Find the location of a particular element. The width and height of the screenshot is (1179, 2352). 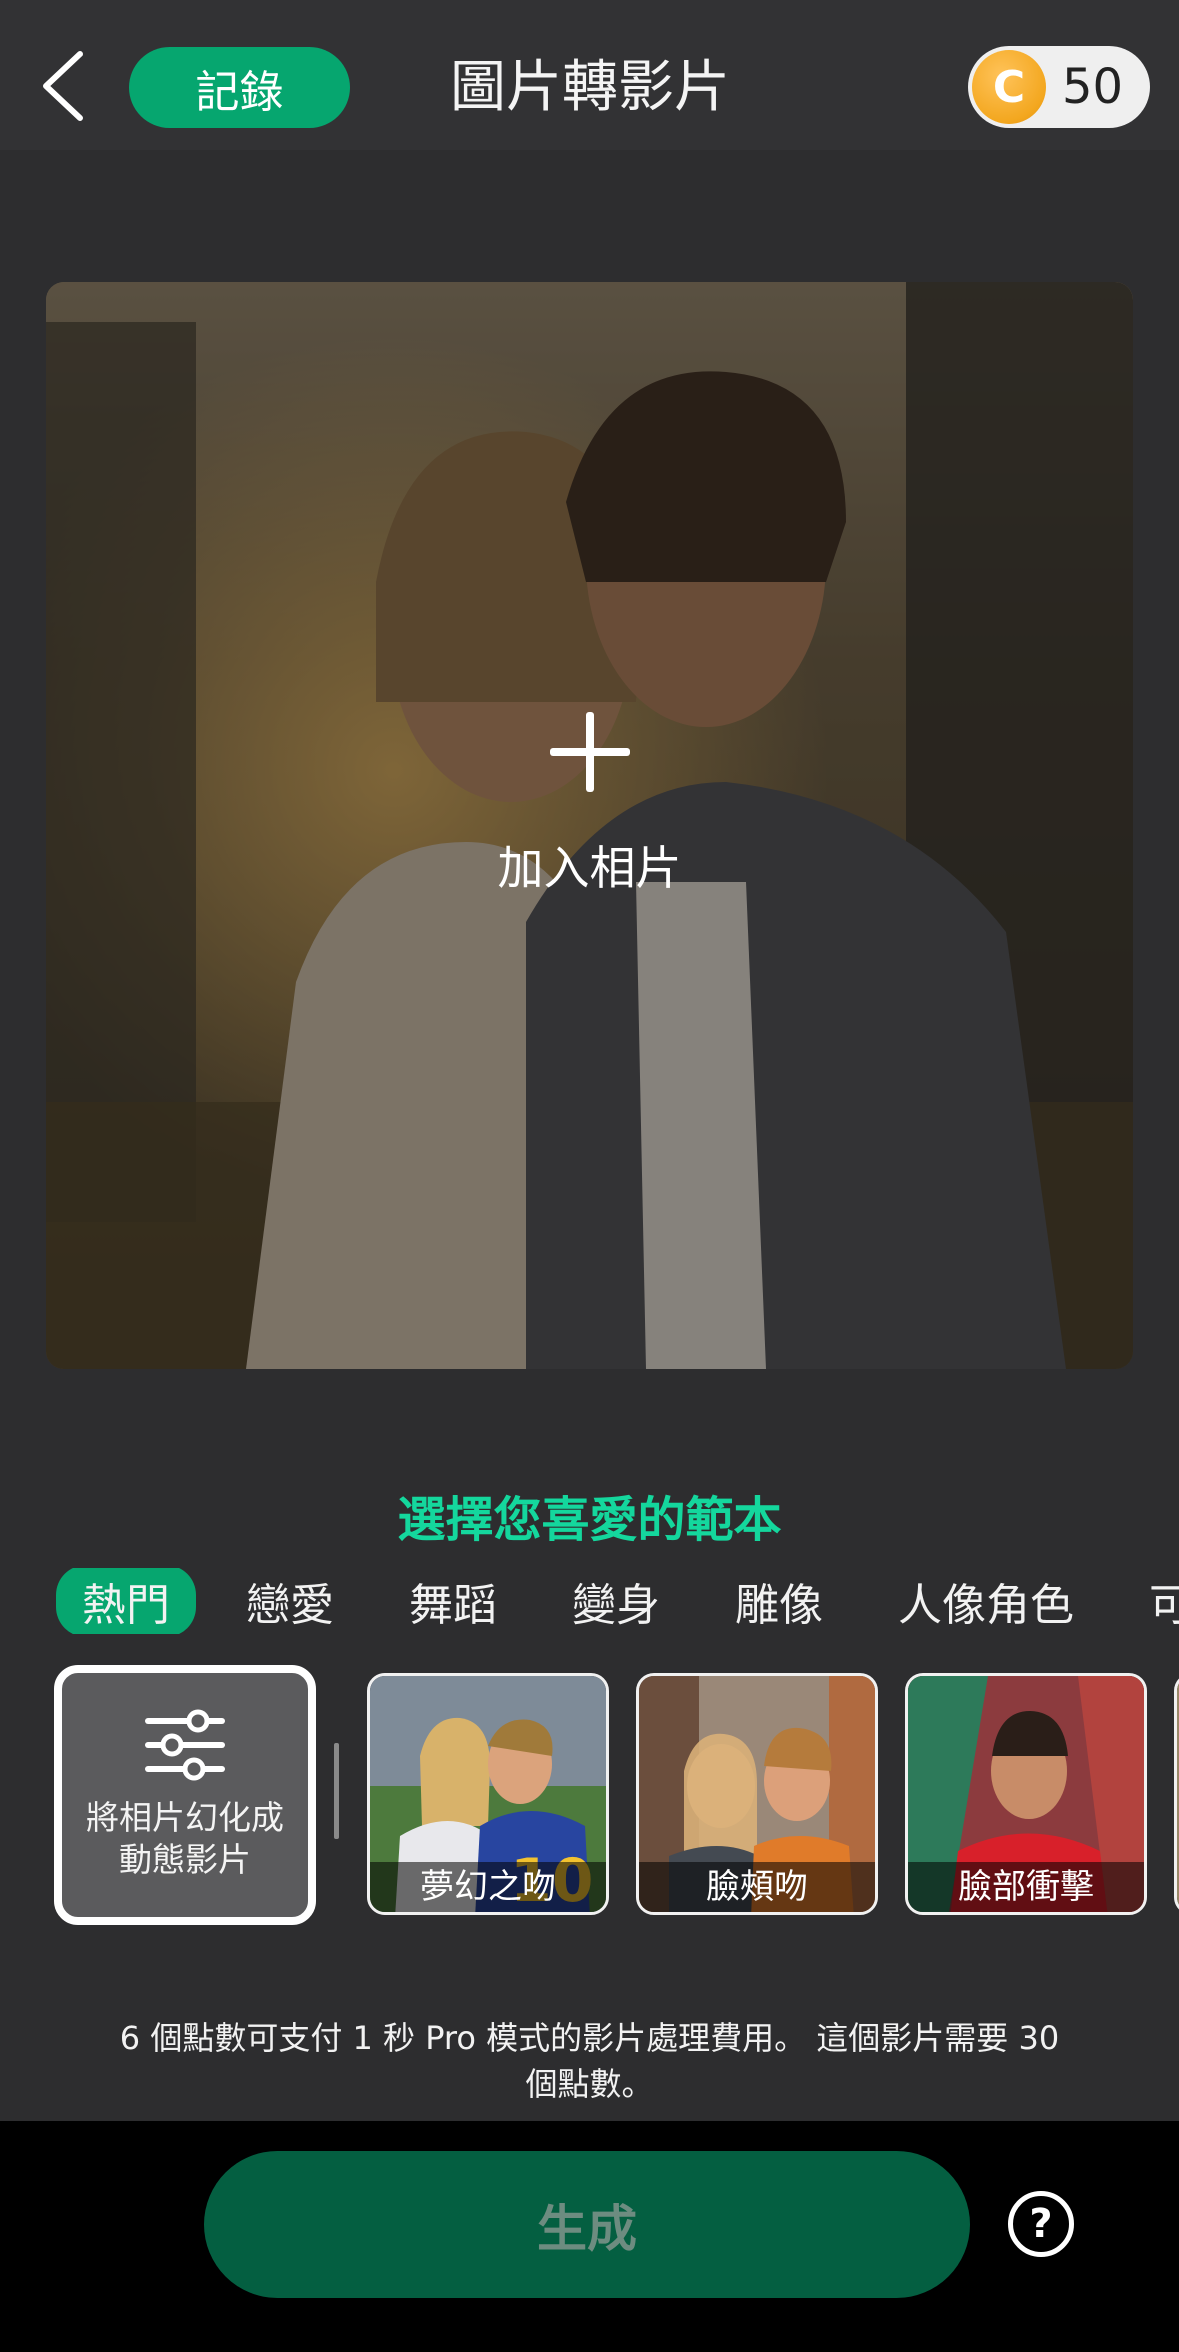

template-label: 臉頰吻 is located at coordinates (757, 1887).